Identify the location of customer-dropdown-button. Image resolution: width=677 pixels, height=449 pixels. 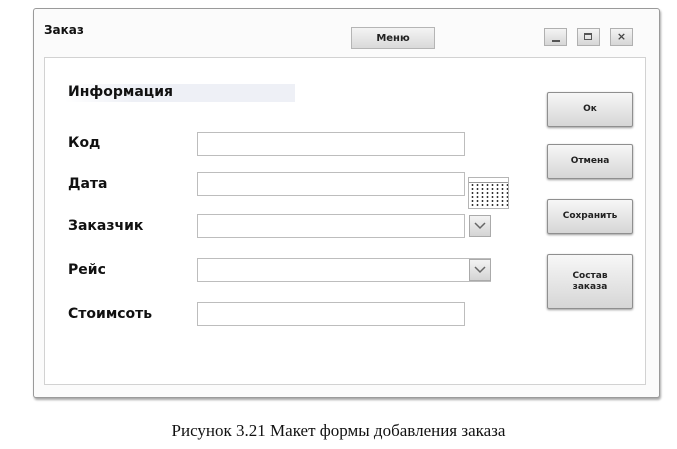
(480, 226).